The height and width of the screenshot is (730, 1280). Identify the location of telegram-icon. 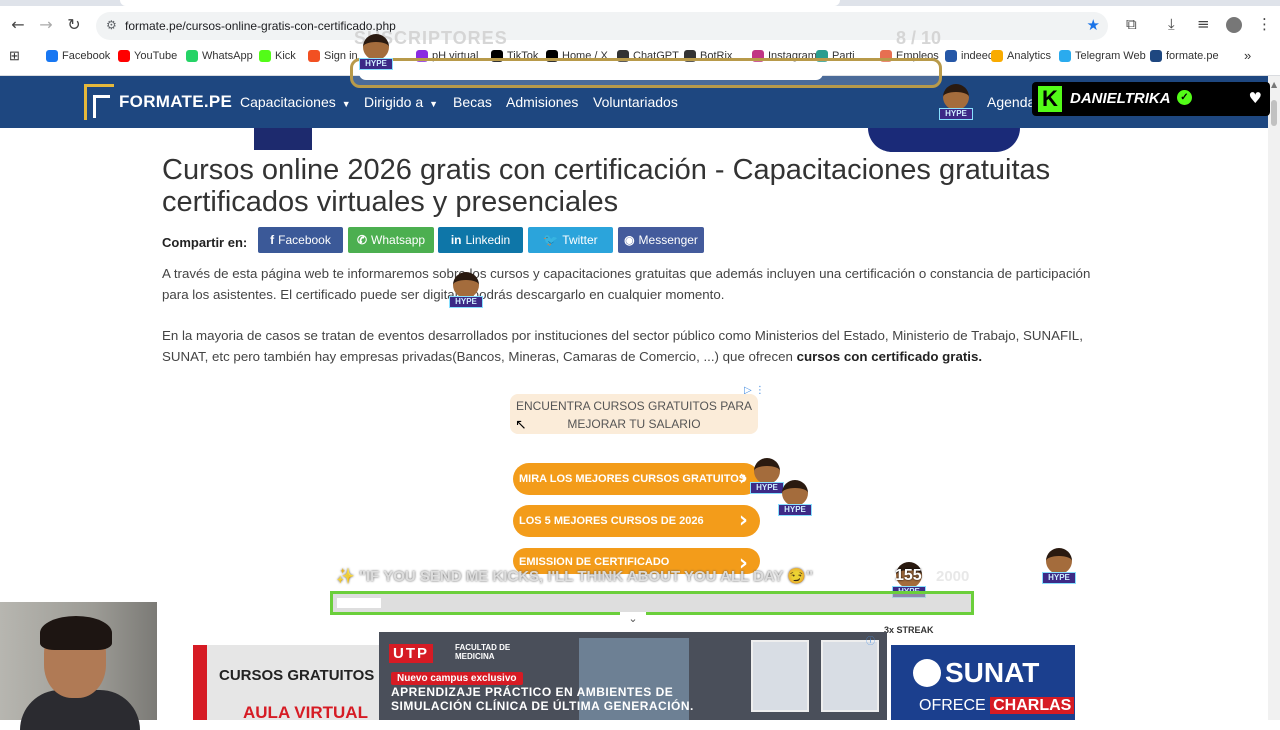
(1065, 56).